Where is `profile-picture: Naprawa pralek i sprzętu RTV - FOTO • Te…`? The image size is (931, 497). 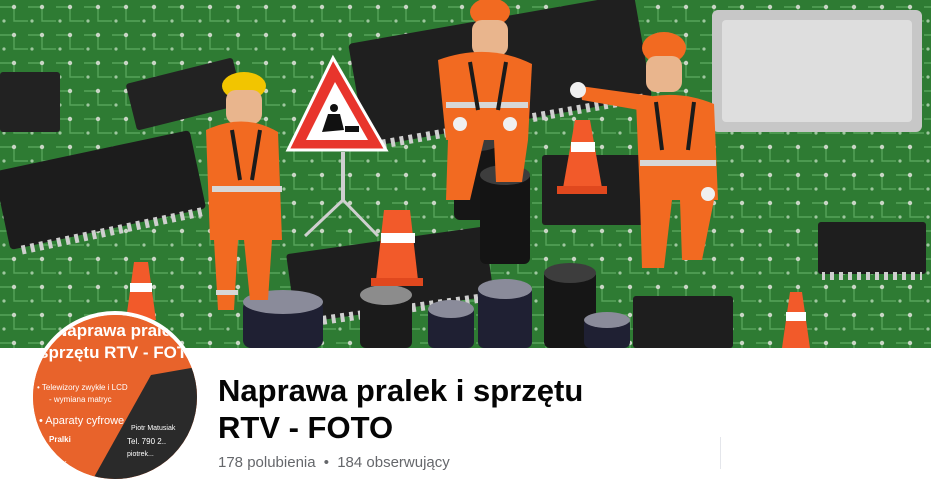
profile-picture: Naprawa pralek i sprzętu RTV - FOTO • Te… is located at coordinates (115, 397).